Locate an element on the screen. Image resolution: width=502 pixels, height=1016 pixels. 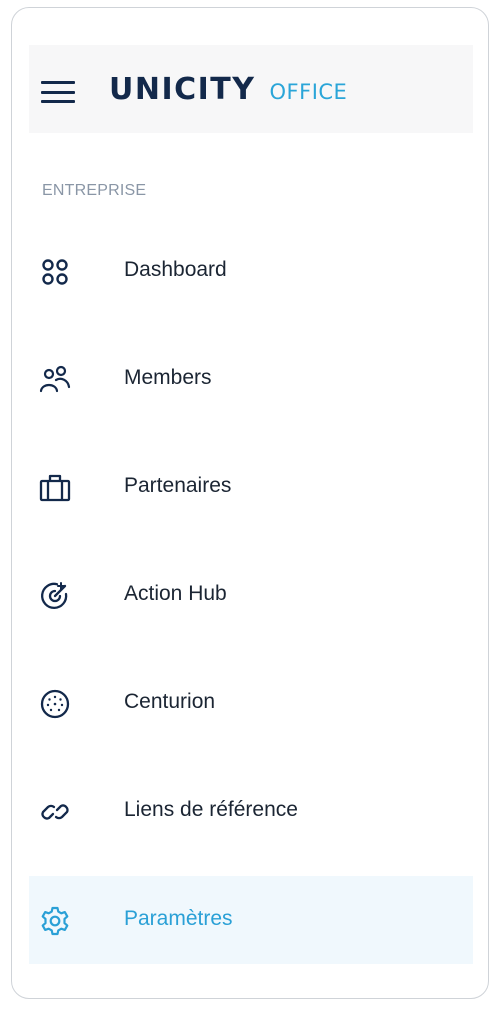
sidebar-item-label: Action Hub is located at coordinates (175, 593).